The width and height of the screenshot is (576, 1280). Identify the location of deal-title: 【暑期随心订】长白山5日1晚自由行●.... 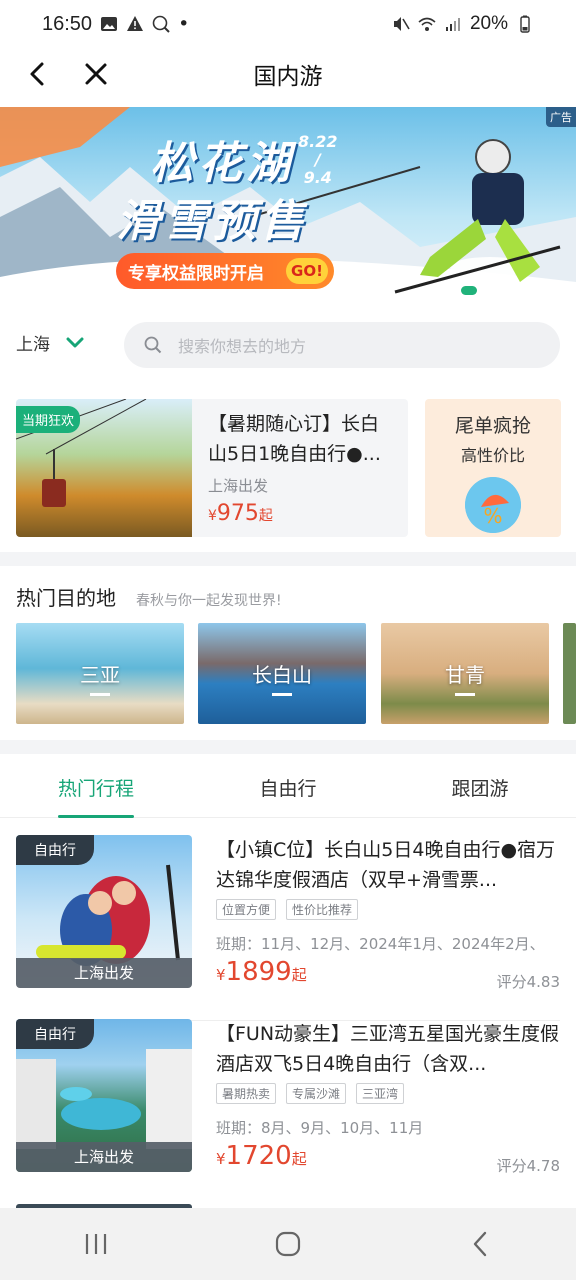
(294, 439).